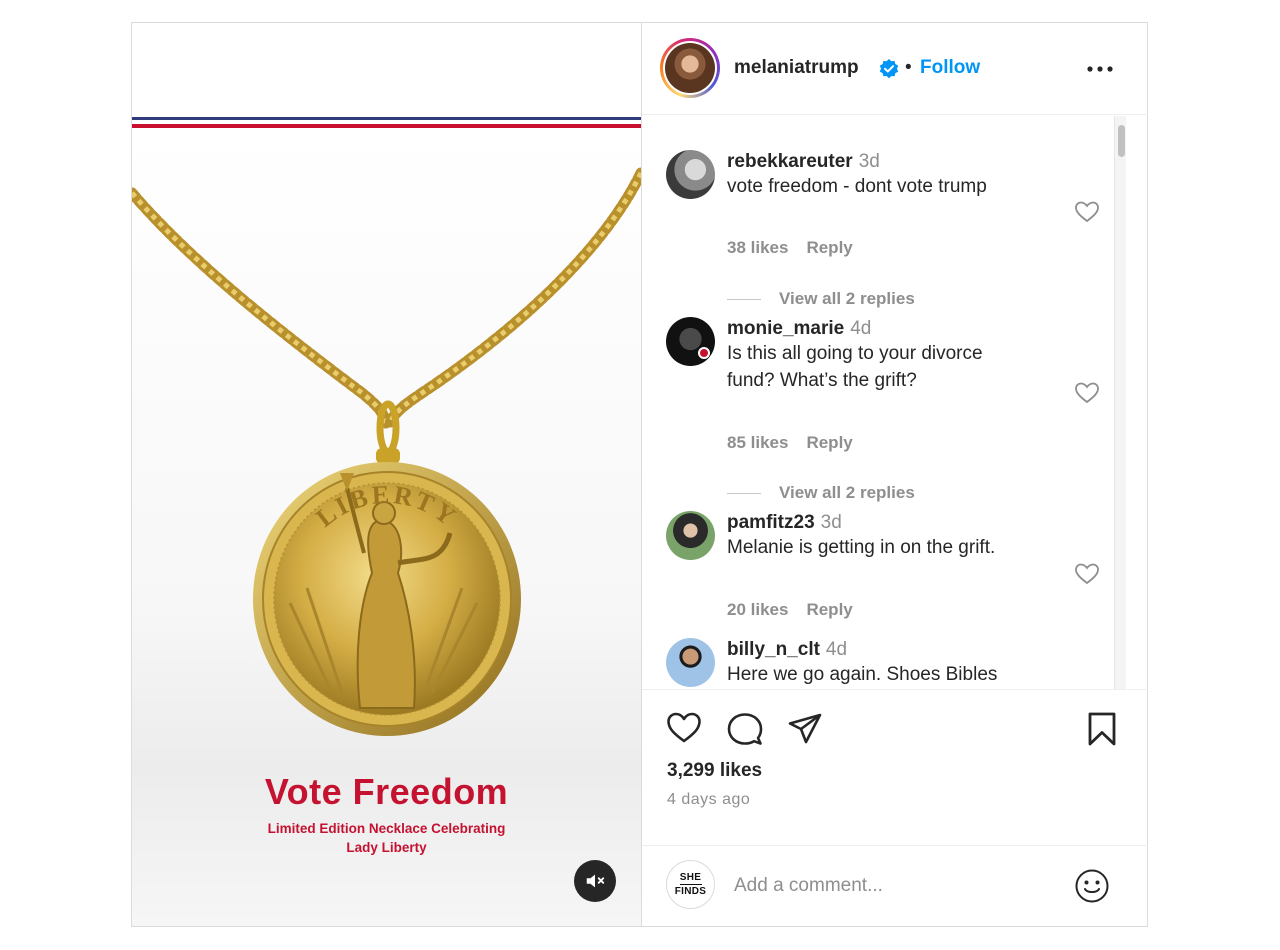 The height and width of the screenshot is (950, 1280). What do you see at coordinates (745, 729) in the screenshot?
I see `comment-bubble-icon` at bounding box center [745, 729].